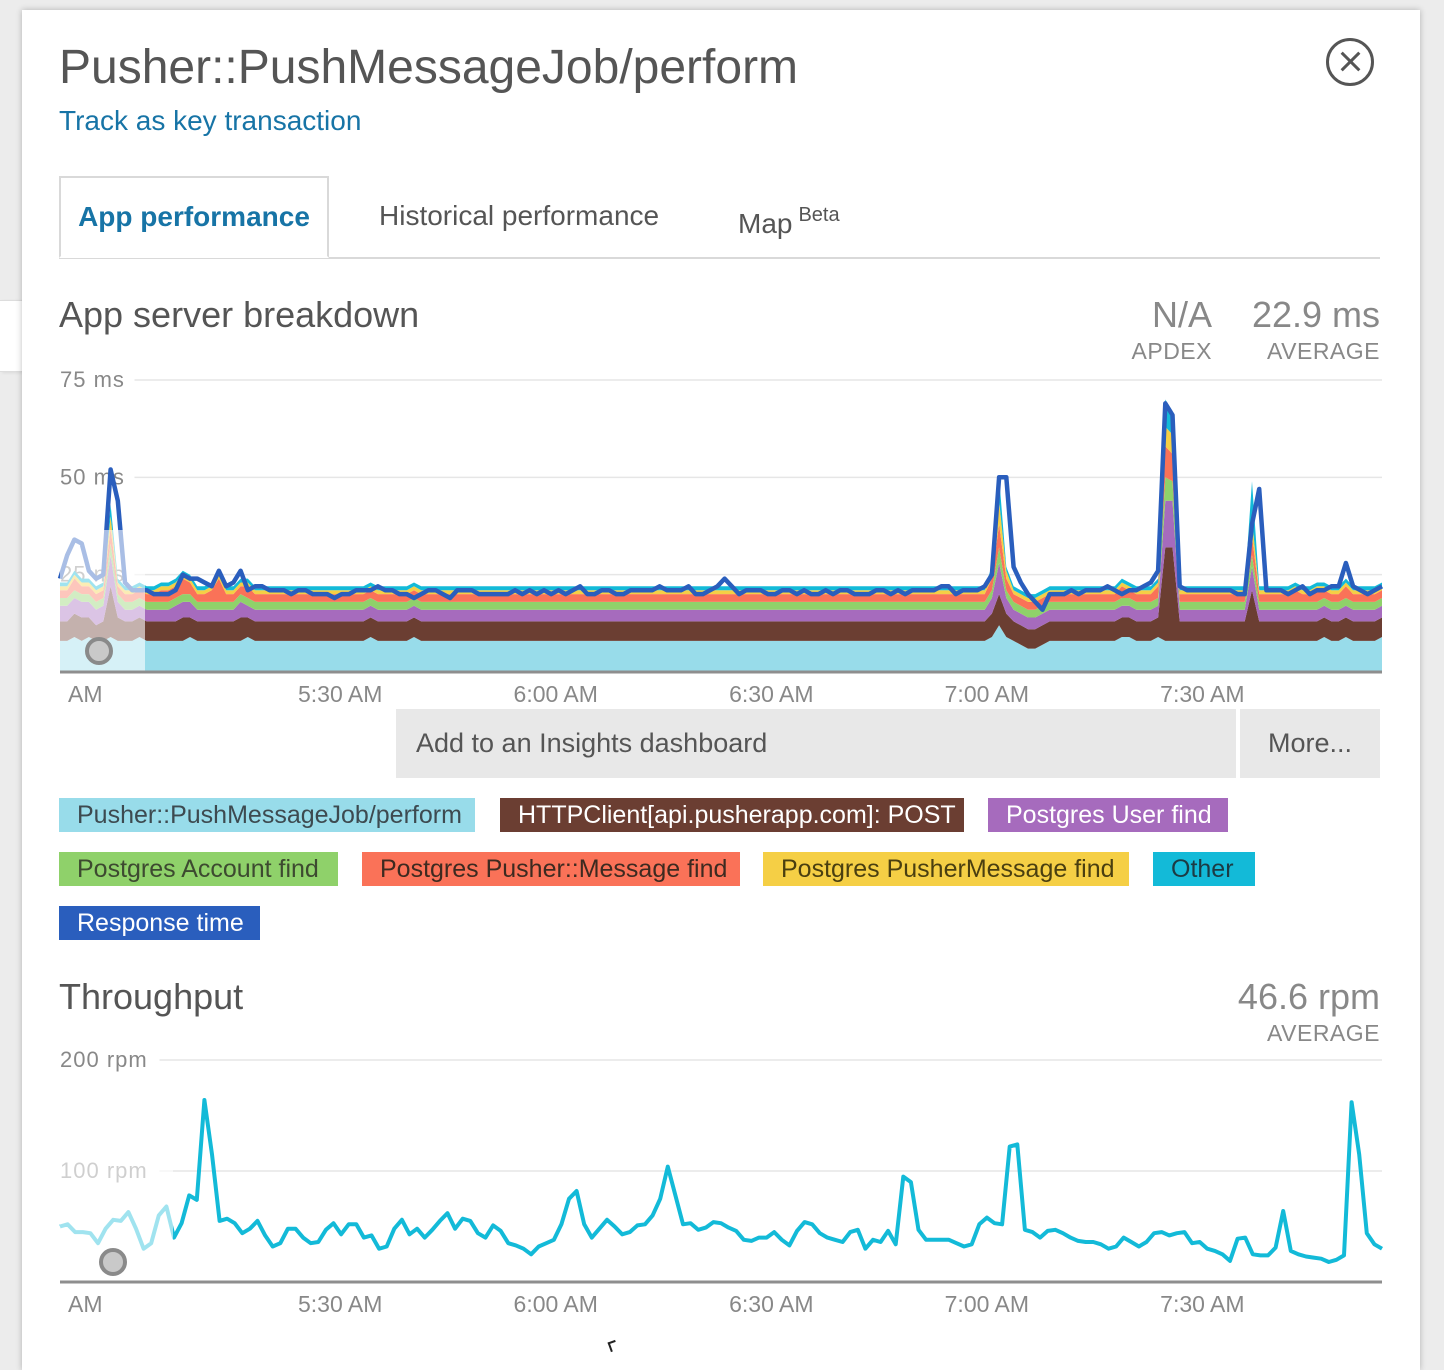 The height and width of the screenshot is (1370, 1444). Describe the element at coordinates (1350, 62) in the screenshot. I see `close-icon` at that location.